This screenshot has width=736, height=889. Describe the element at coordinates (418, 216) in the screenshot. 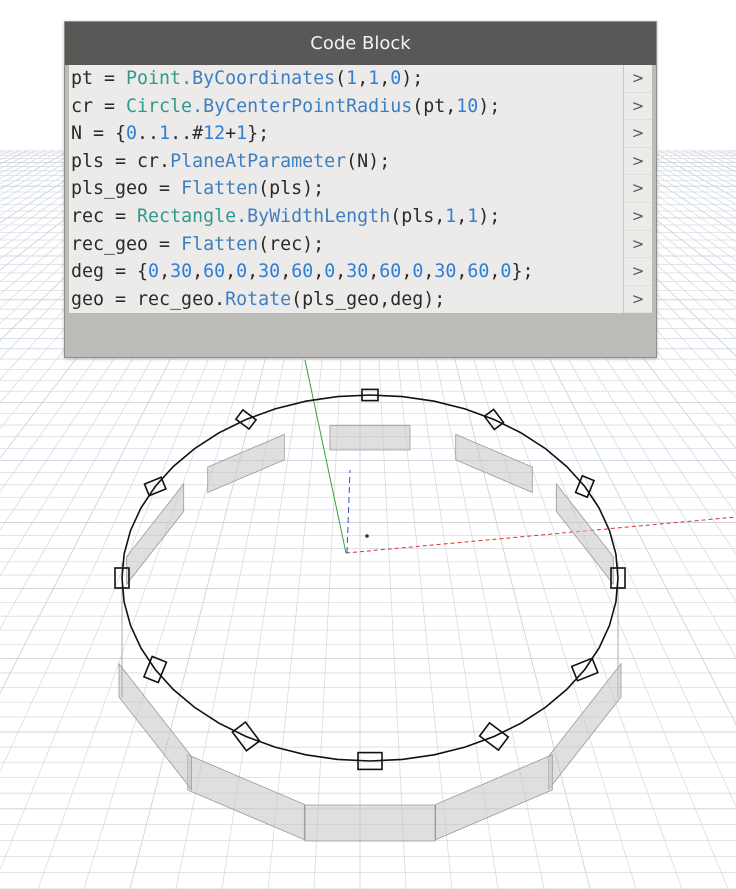

I see `code-token: (pls,` at that location.